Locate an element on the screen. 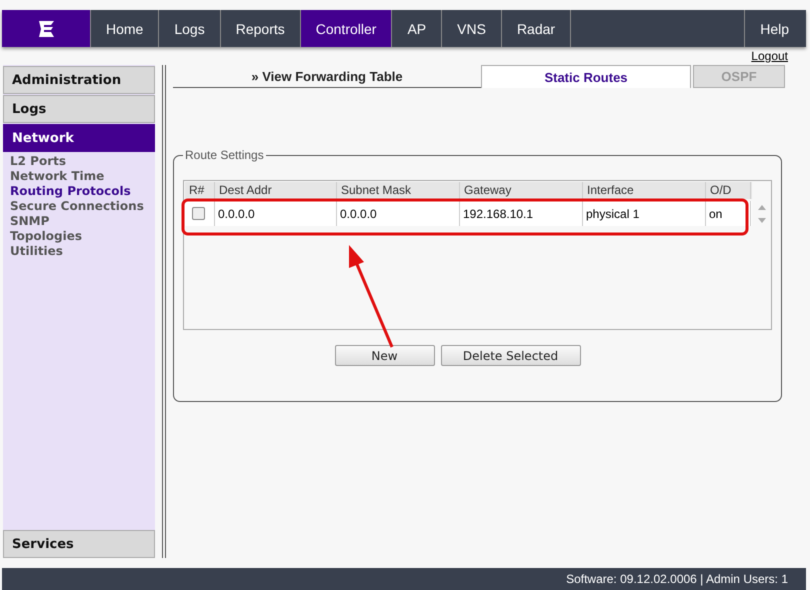  column-header: Subnet Mask is located at coordinates (398, 190).